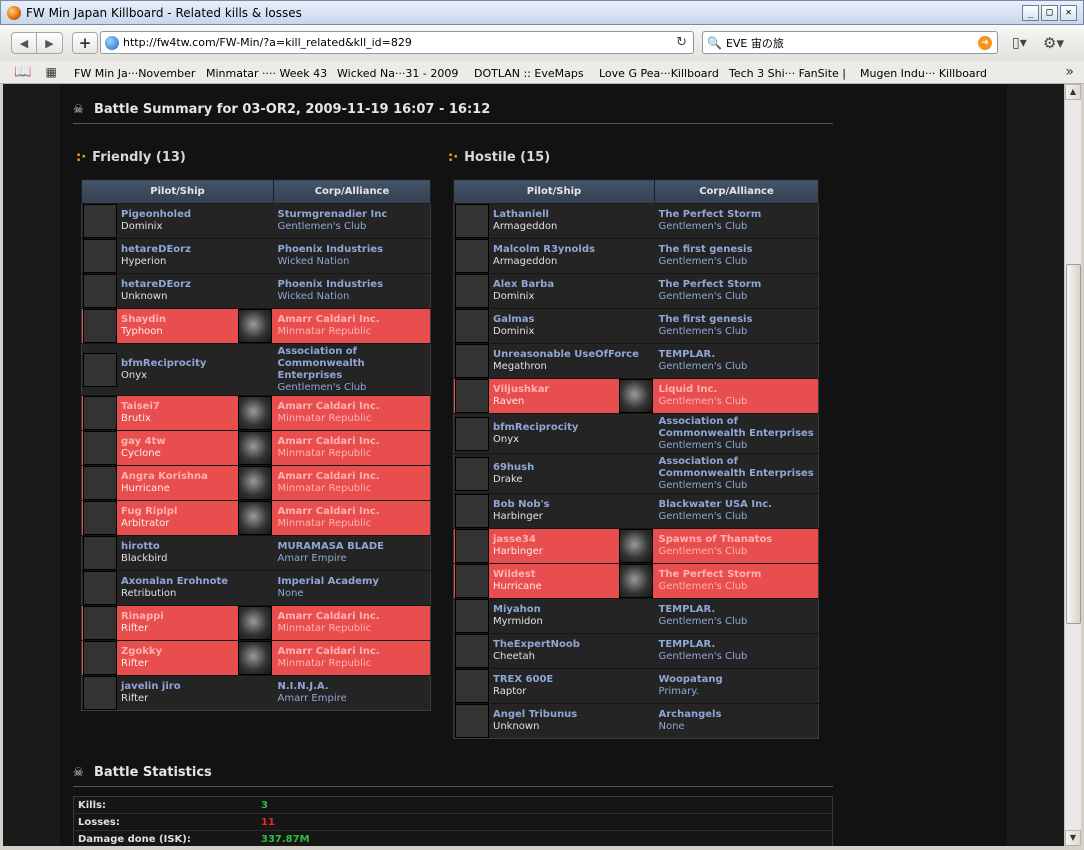  Describe the element at coordinates (536, 645) in the screenshot. I see `pilot-name: TheExpertNoob` at that location.